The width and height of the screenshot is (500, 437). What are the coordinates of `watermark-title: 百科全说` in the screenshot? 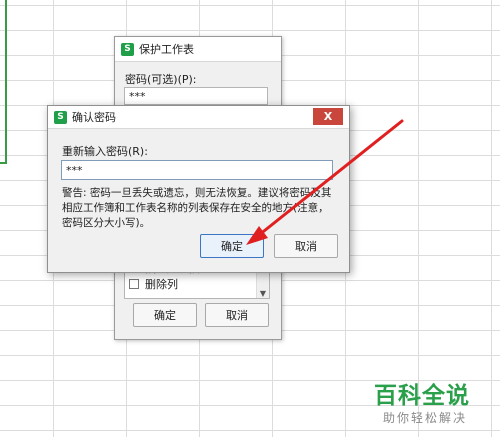 It's located at (422, 396).